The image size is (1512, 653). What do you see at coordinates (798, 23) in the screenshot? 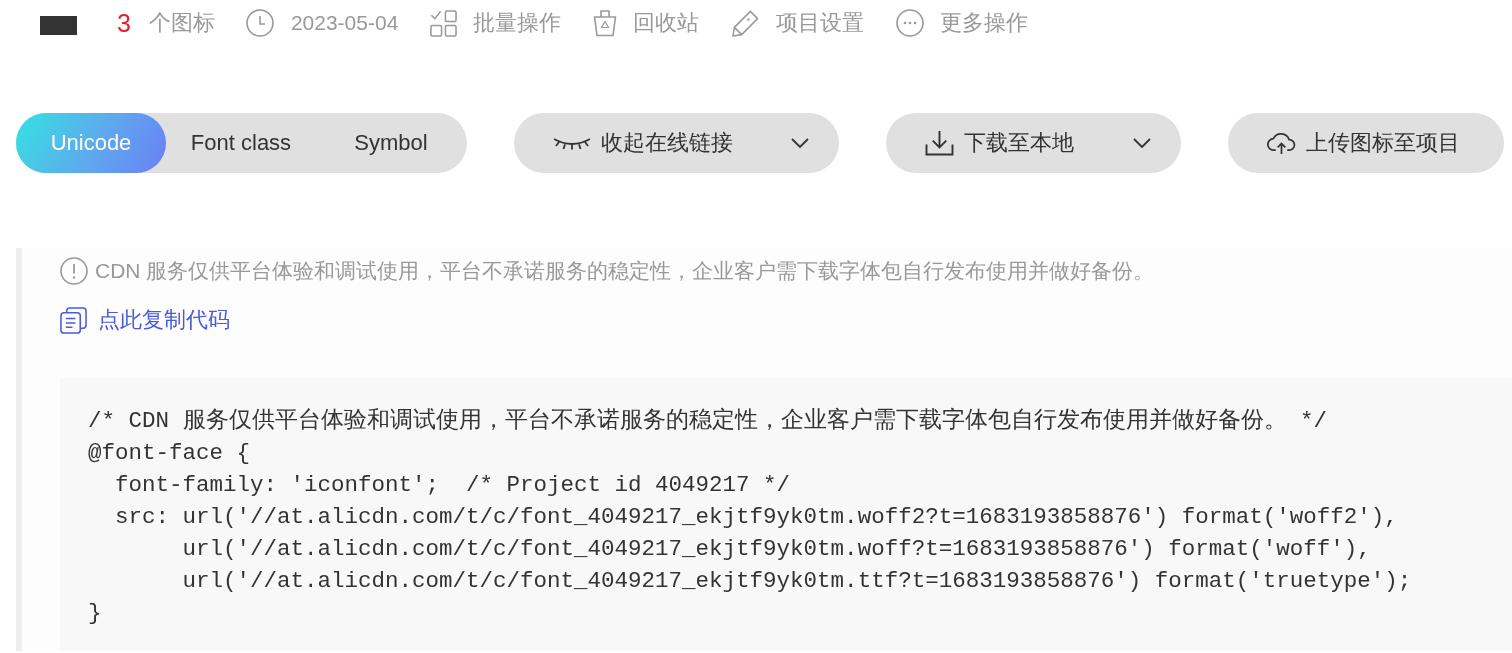
I see `header-action-link: 项目设置` at bounding box center [798, 23].